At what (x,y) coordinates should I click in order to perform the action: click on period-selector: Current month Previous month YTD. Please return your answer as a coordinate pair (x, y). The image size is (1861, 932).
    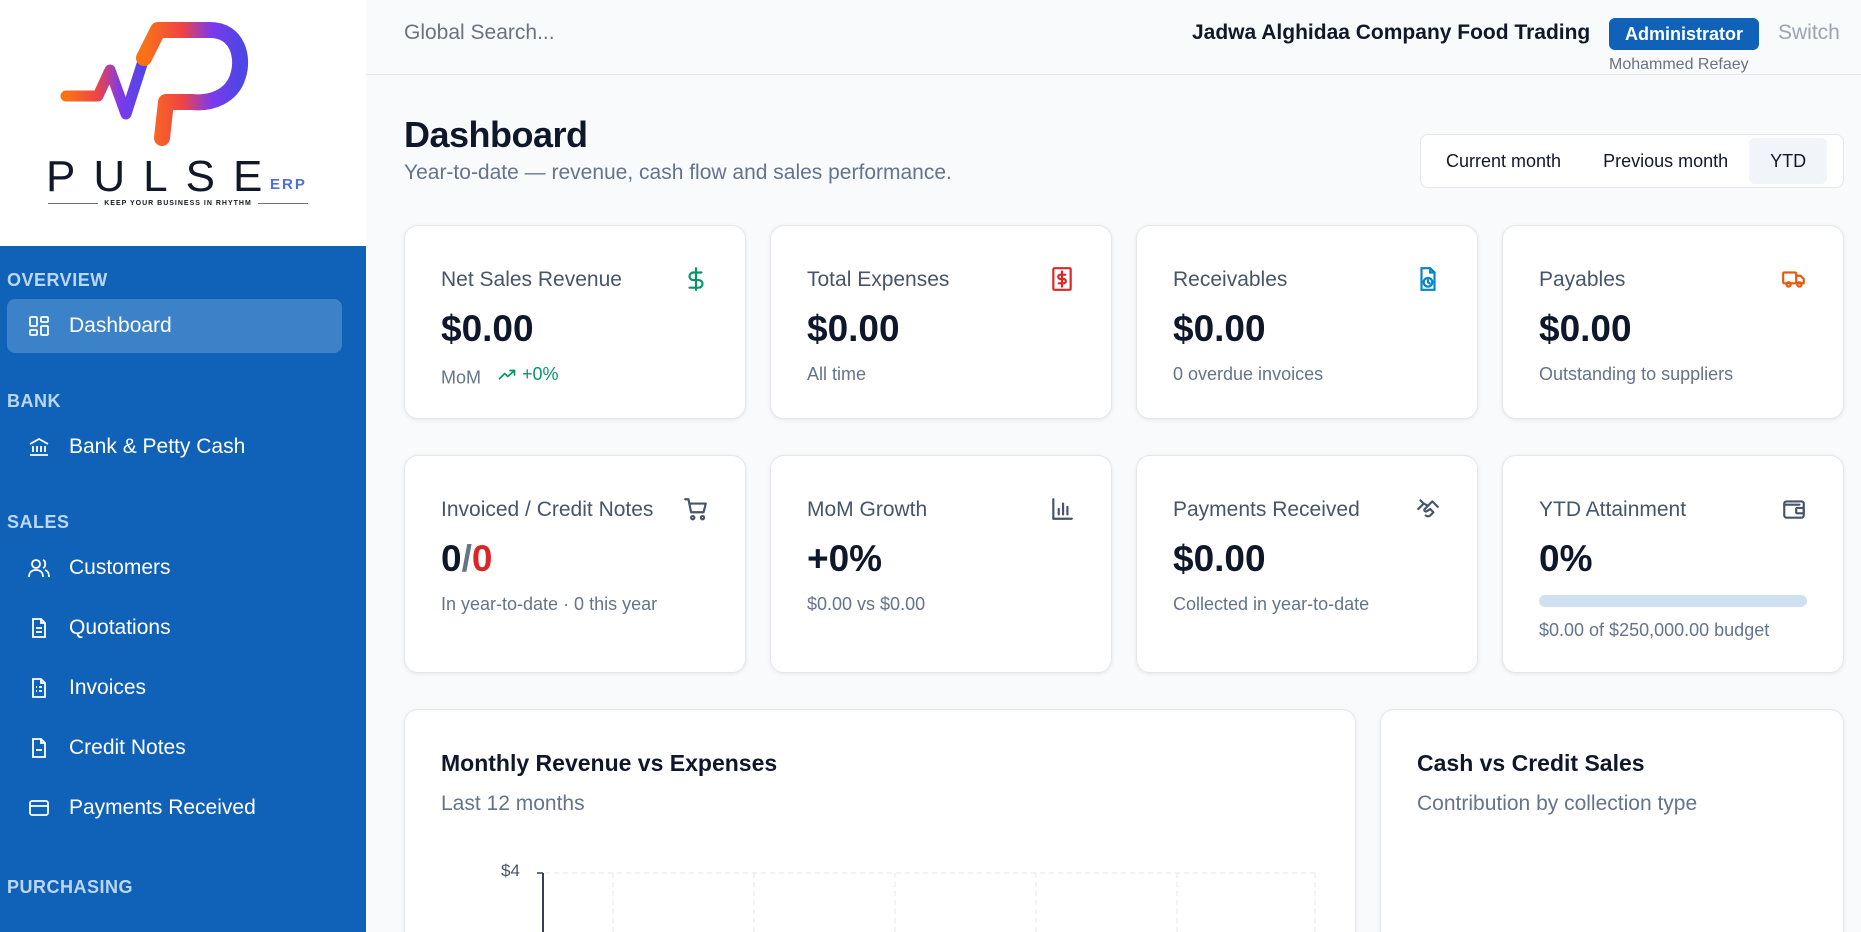
    Looking at the image, I should click on (1632, 161).